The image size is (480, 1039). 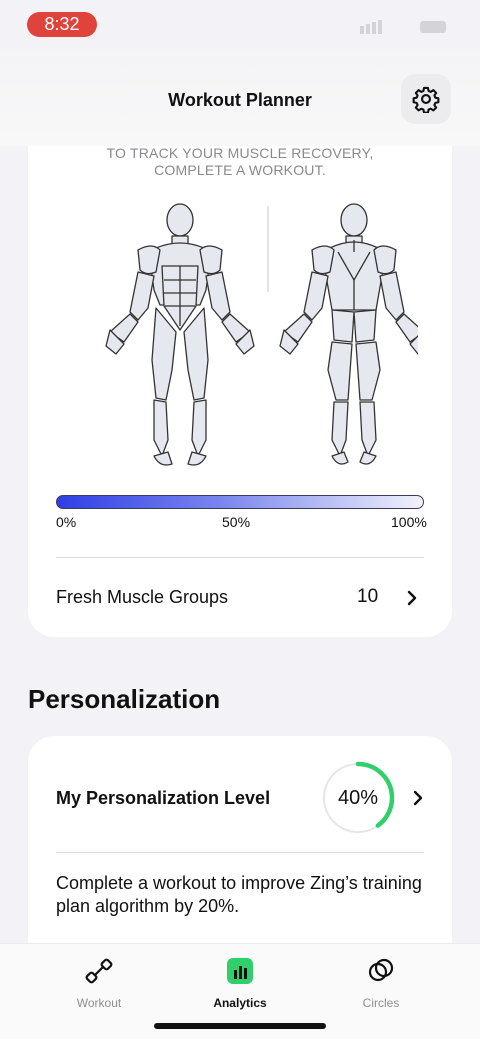 What do you see at coordinates (381, 970) in the screenshot?
I see `circles-icon` at bounding box center [381, 970].